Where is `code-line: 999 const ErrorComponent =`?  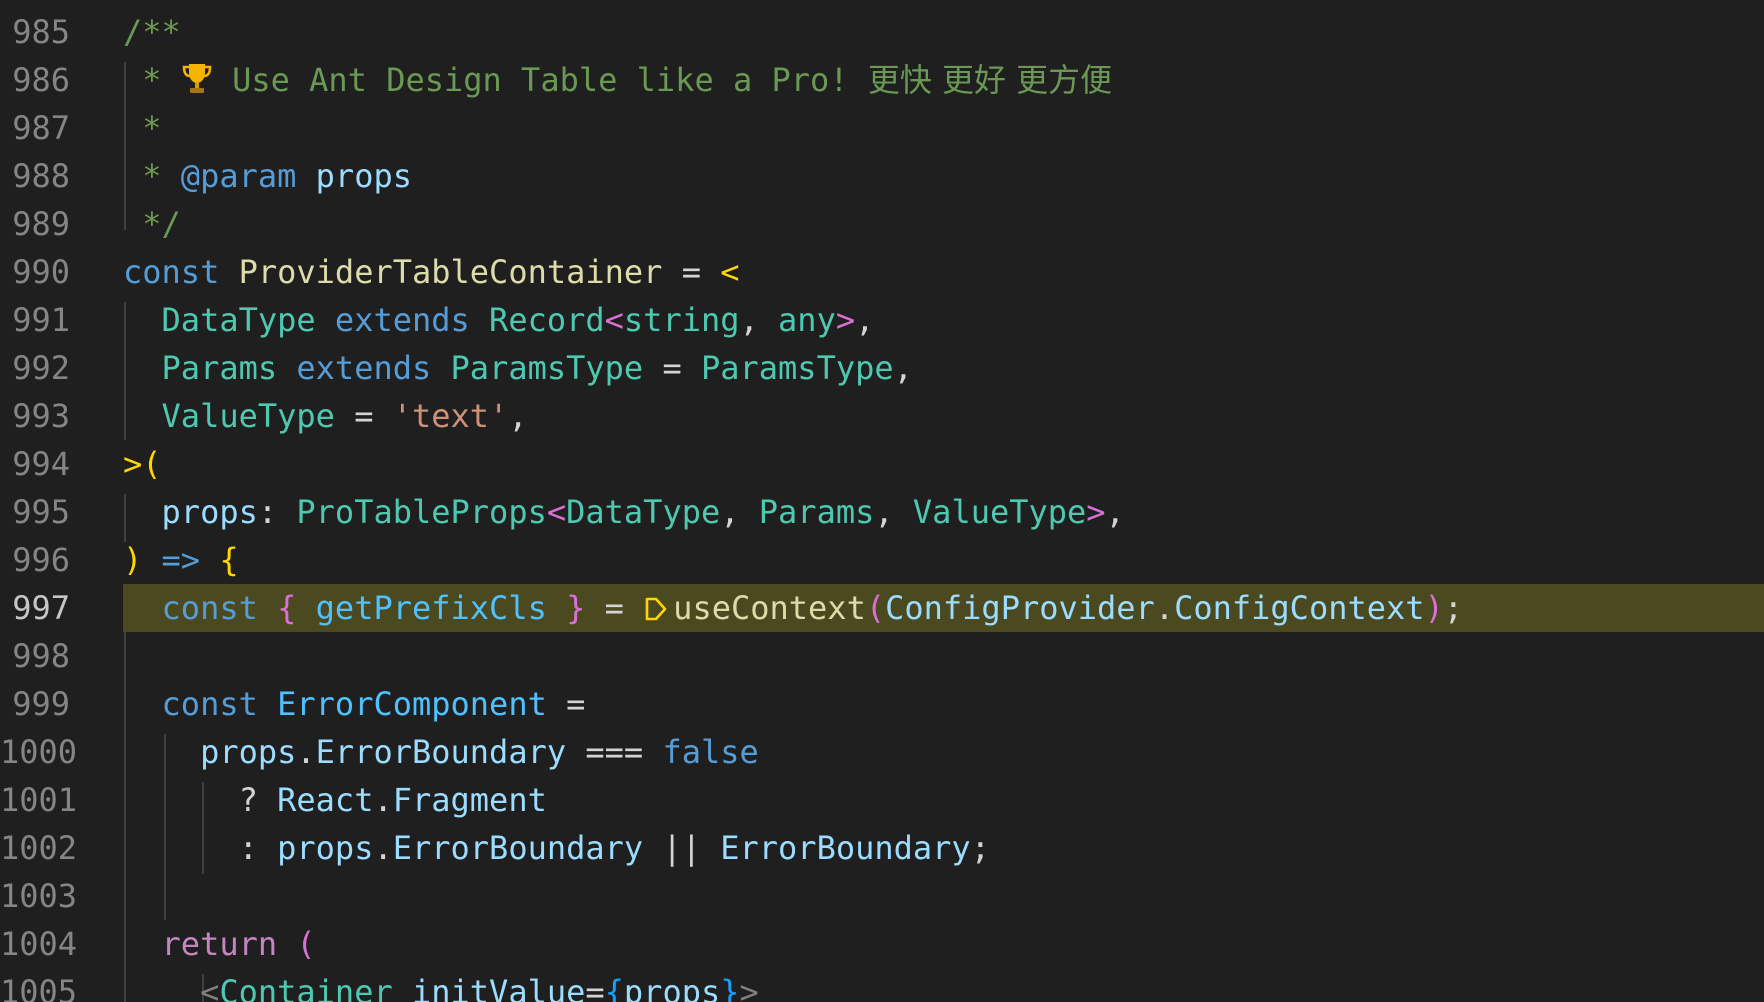
code-line: 999 const ErrorComponent = is located at coordinates (882, 704).